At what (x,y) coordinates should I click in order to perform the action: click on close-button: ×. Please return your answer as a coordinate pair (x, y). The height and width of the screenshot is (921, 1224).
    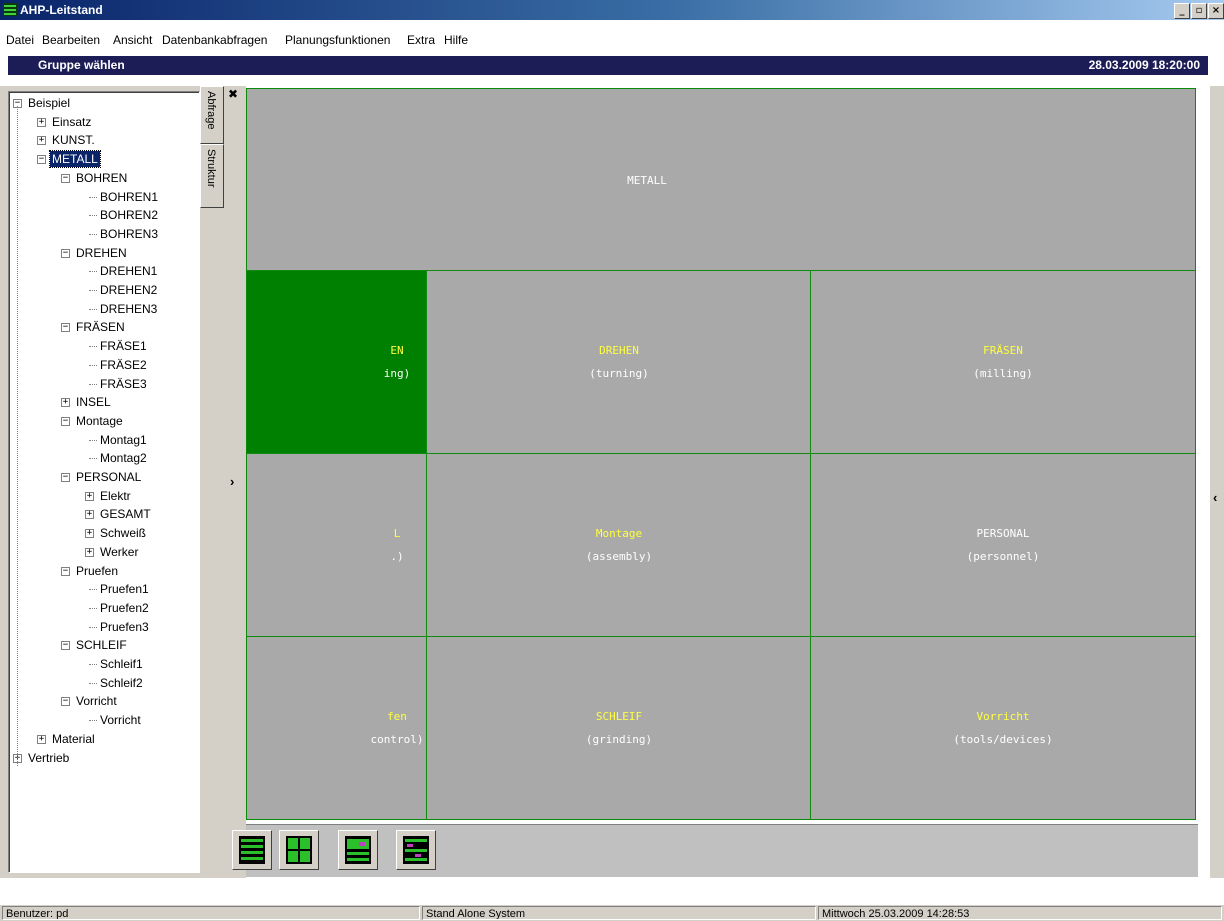
    Looking at the image, I should click on (1216, 11).